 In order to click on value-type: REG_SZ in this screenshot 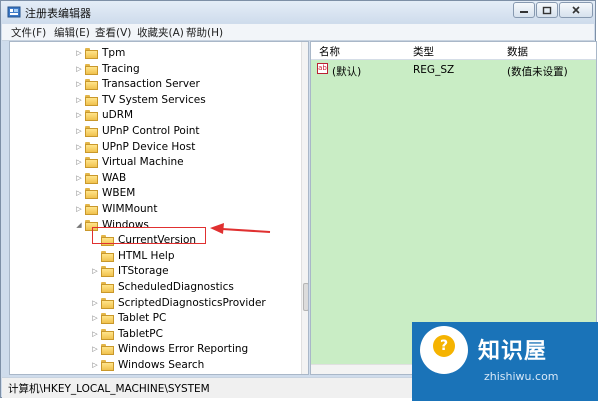, I will do `click(434, 70)`.